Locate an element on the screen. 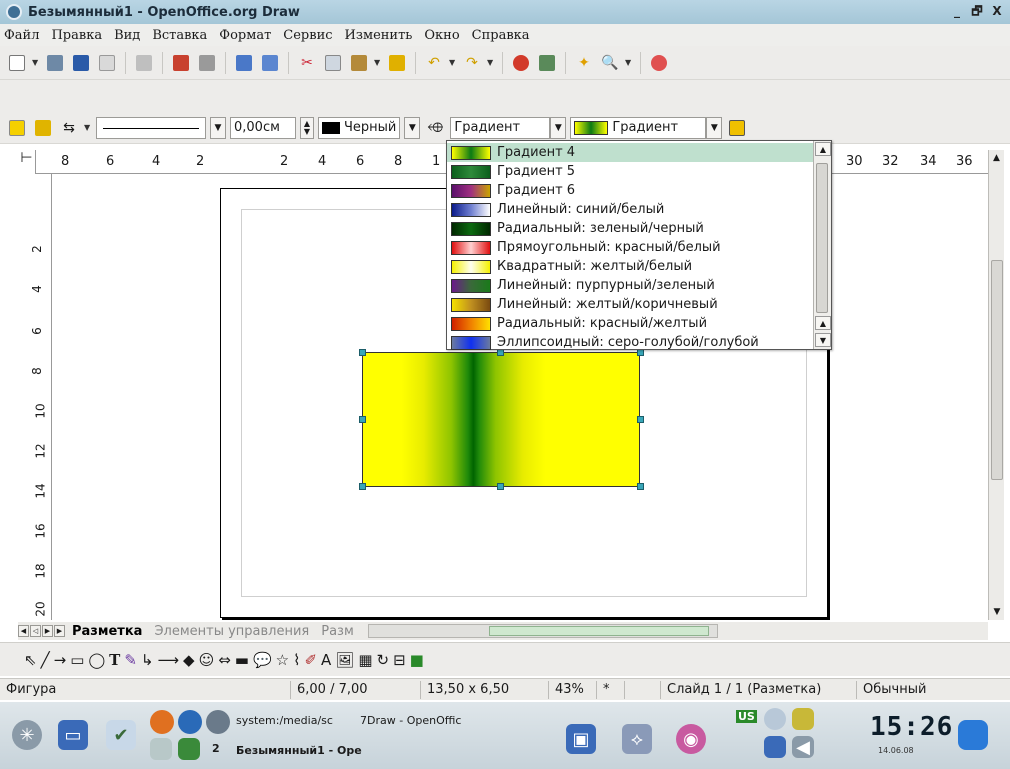 This screenshot has width=1010, height=769. next-tab-button: ▶ is located at coordinates (47, 631).